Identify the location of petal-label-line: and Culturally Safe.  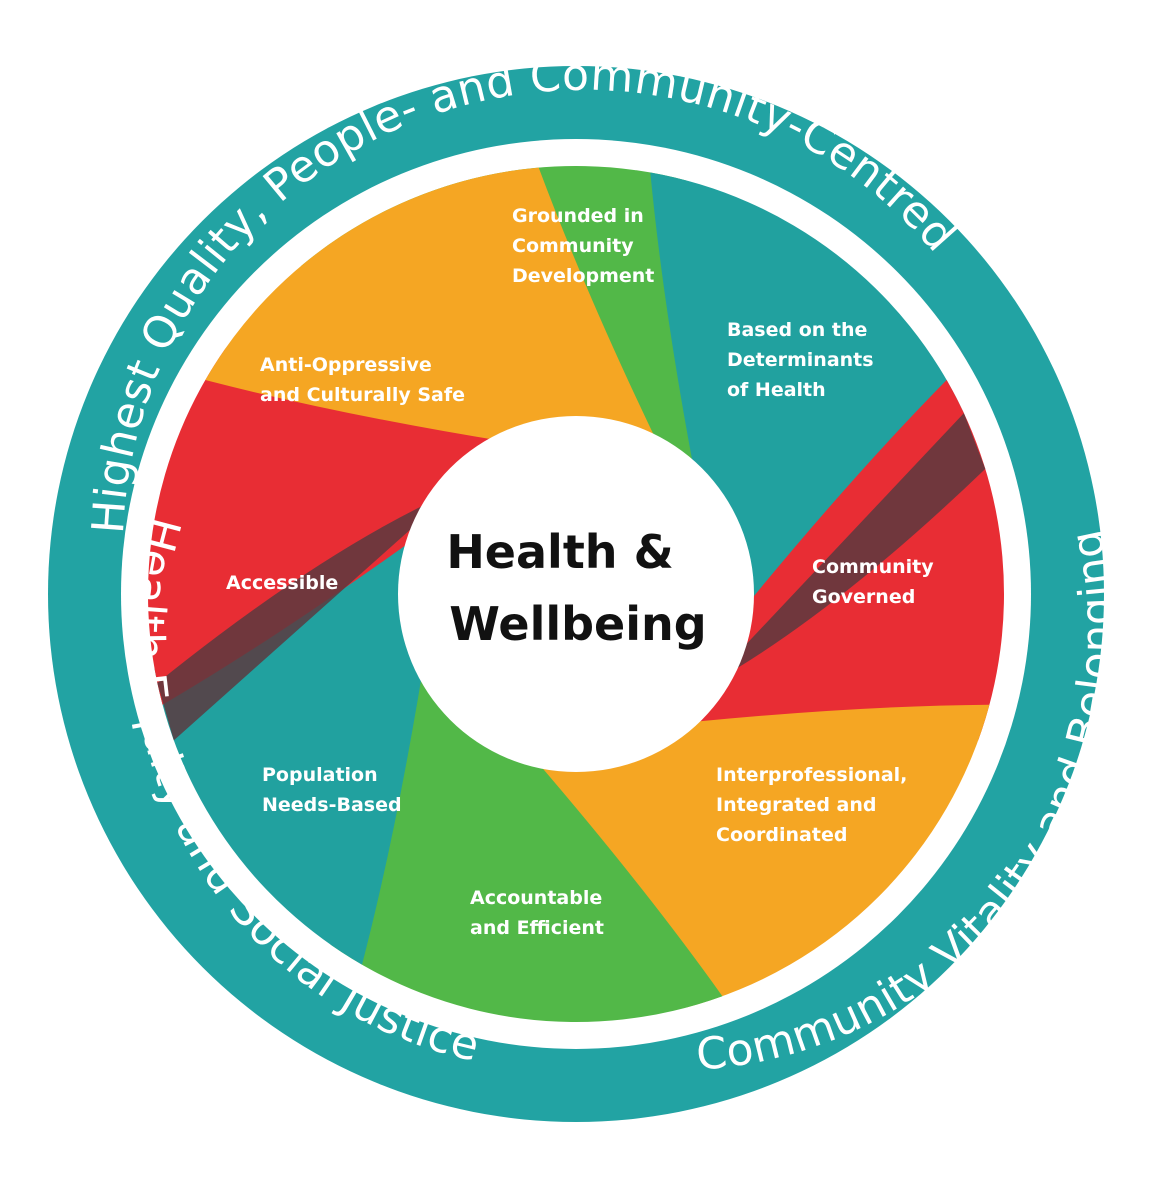
(362, 395).